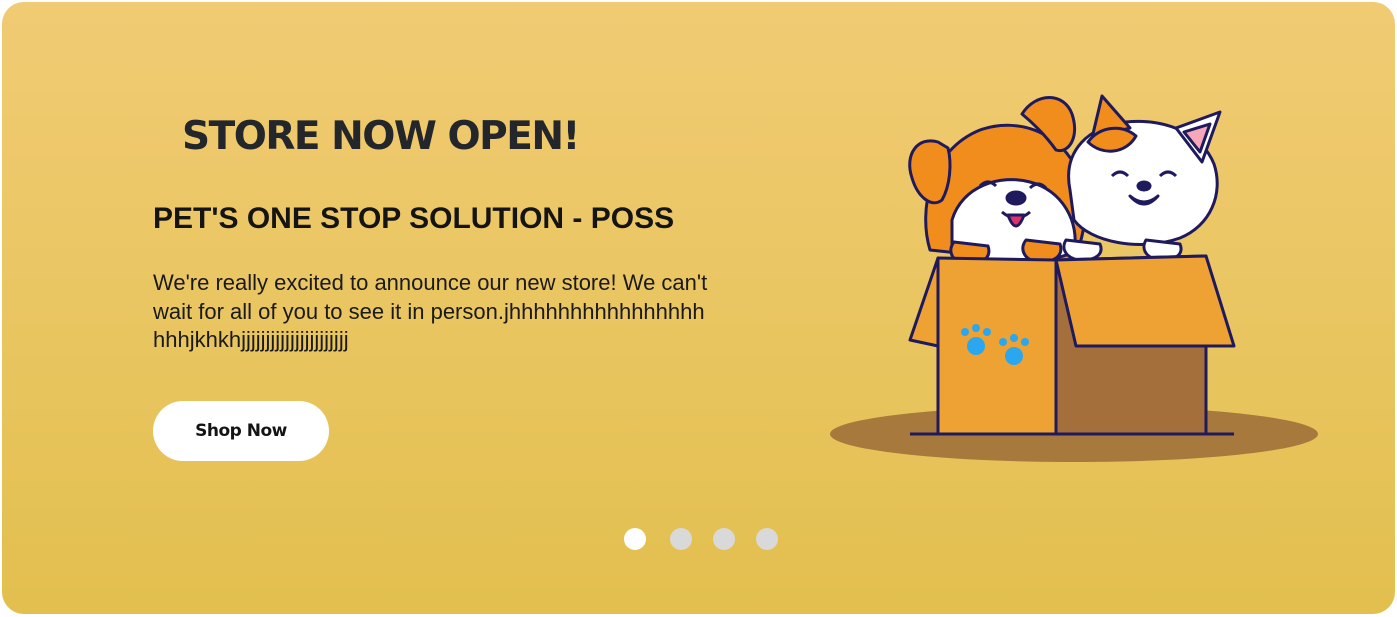 The width and height of the screenshot is (1397, 617). I want to click on shop-now-button: Shop Now, so click(241, 431).